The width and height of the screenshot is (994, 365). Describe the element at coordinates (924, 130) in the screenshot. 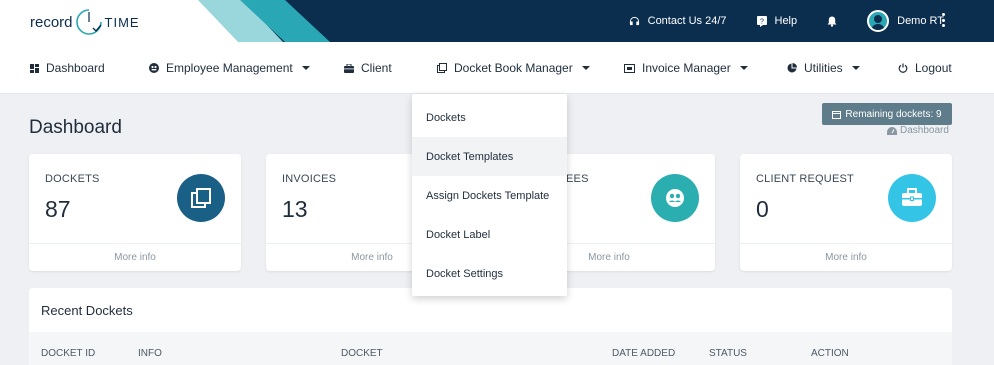

I see `breadcrumb-label: Dashboard` at that location.